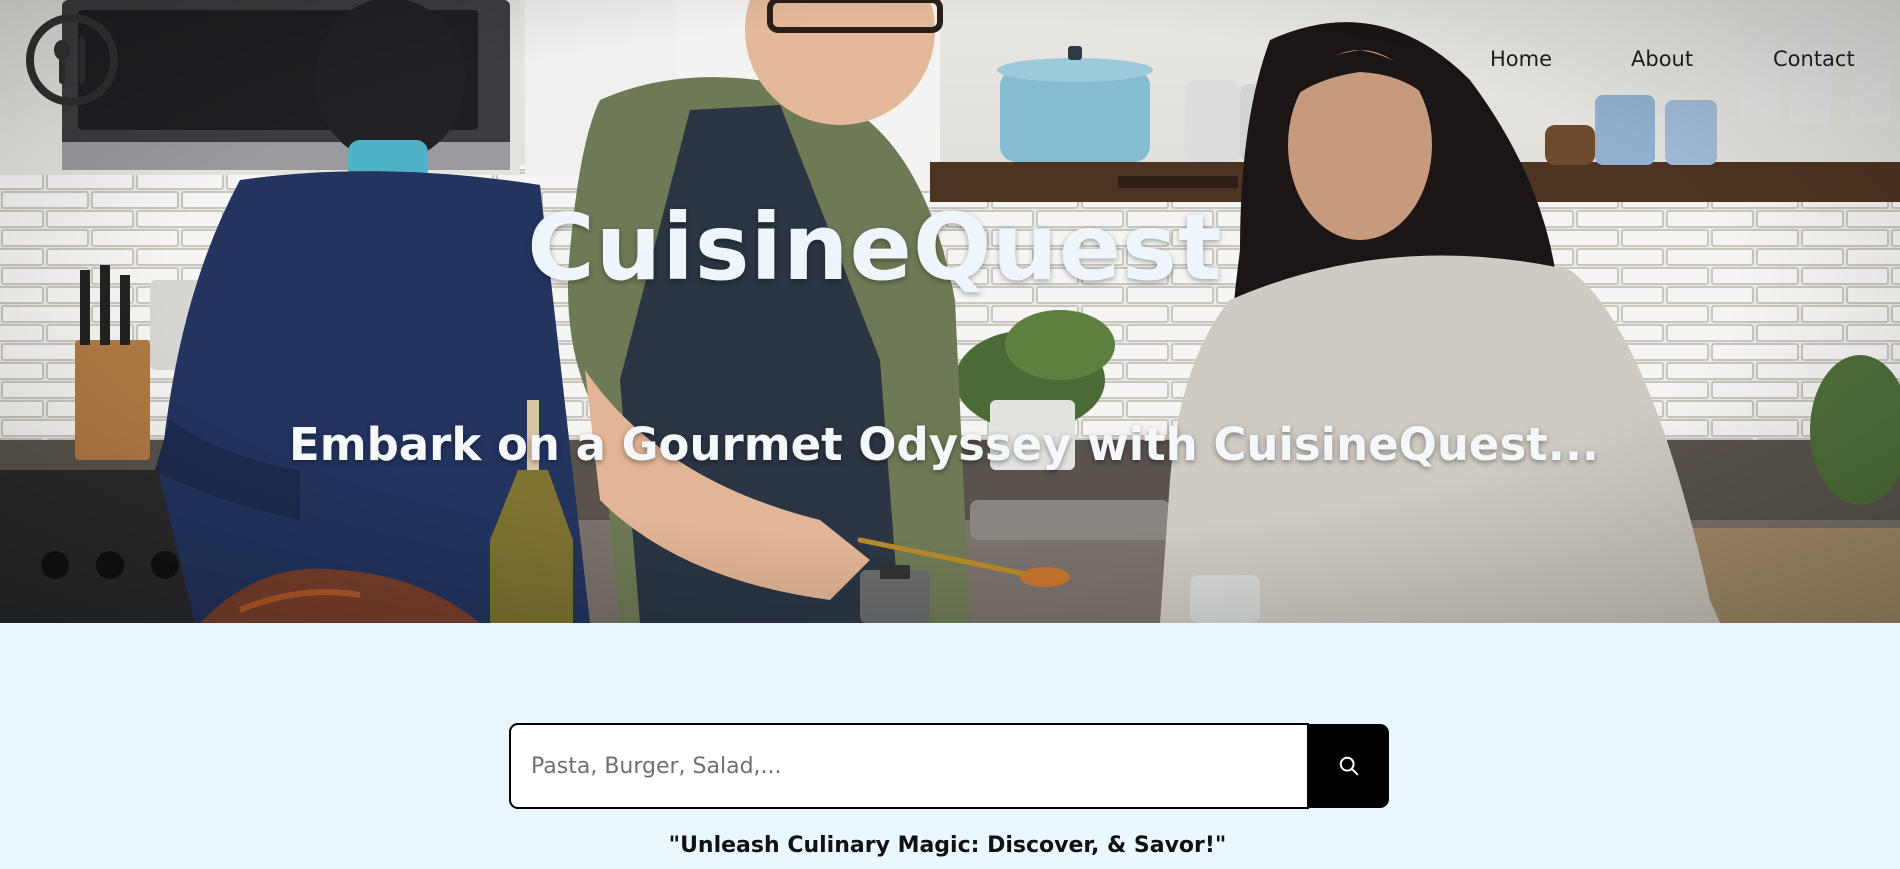 The image size is (1900, 869). I want to click on nav-contact-link: Contact, so click(1814, 59).